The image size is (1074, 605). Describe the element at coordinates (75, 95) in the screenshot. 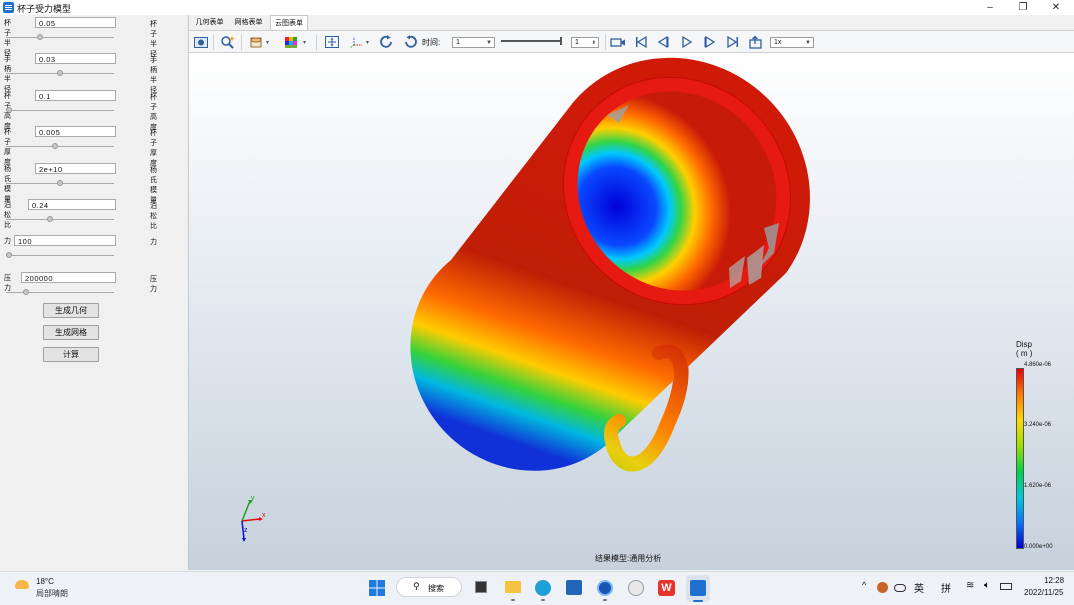

I see `param-input: 0.1` at that location.